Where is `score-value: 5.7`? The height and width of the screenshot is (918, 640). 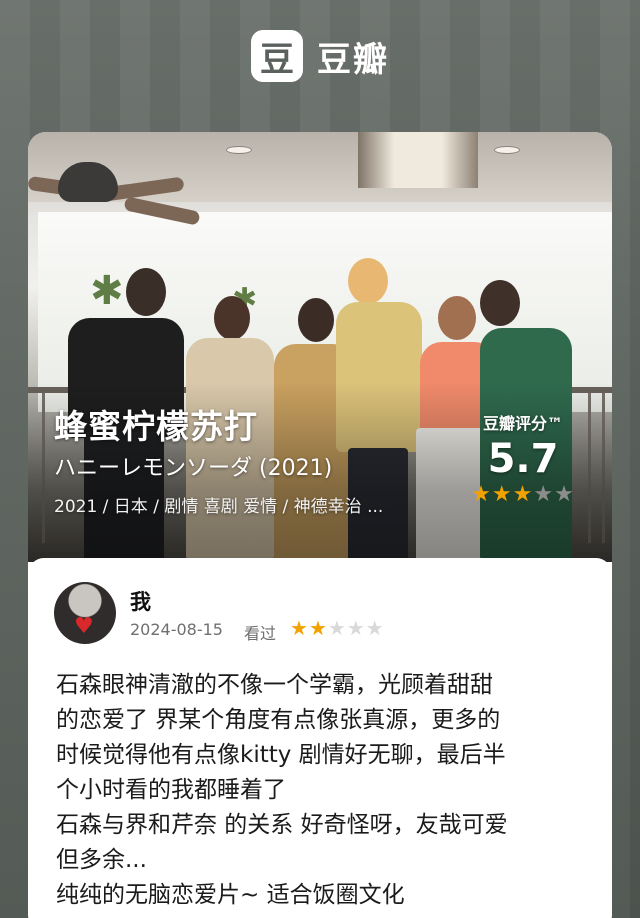 score-value: 5.7 is located at coordinates (523, 459).